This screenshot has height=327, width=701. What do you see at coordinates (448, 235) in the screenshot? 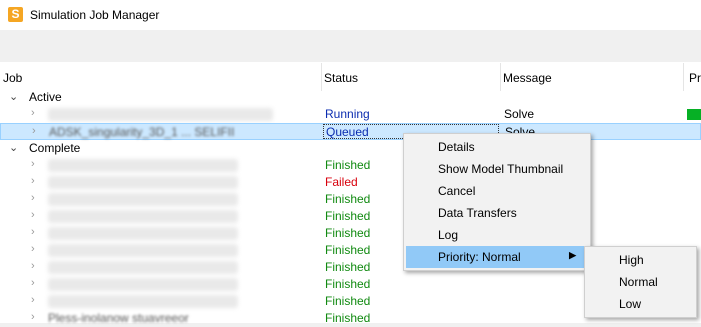
I see `menu-item-label: Log` at bounding box center [448, 235].